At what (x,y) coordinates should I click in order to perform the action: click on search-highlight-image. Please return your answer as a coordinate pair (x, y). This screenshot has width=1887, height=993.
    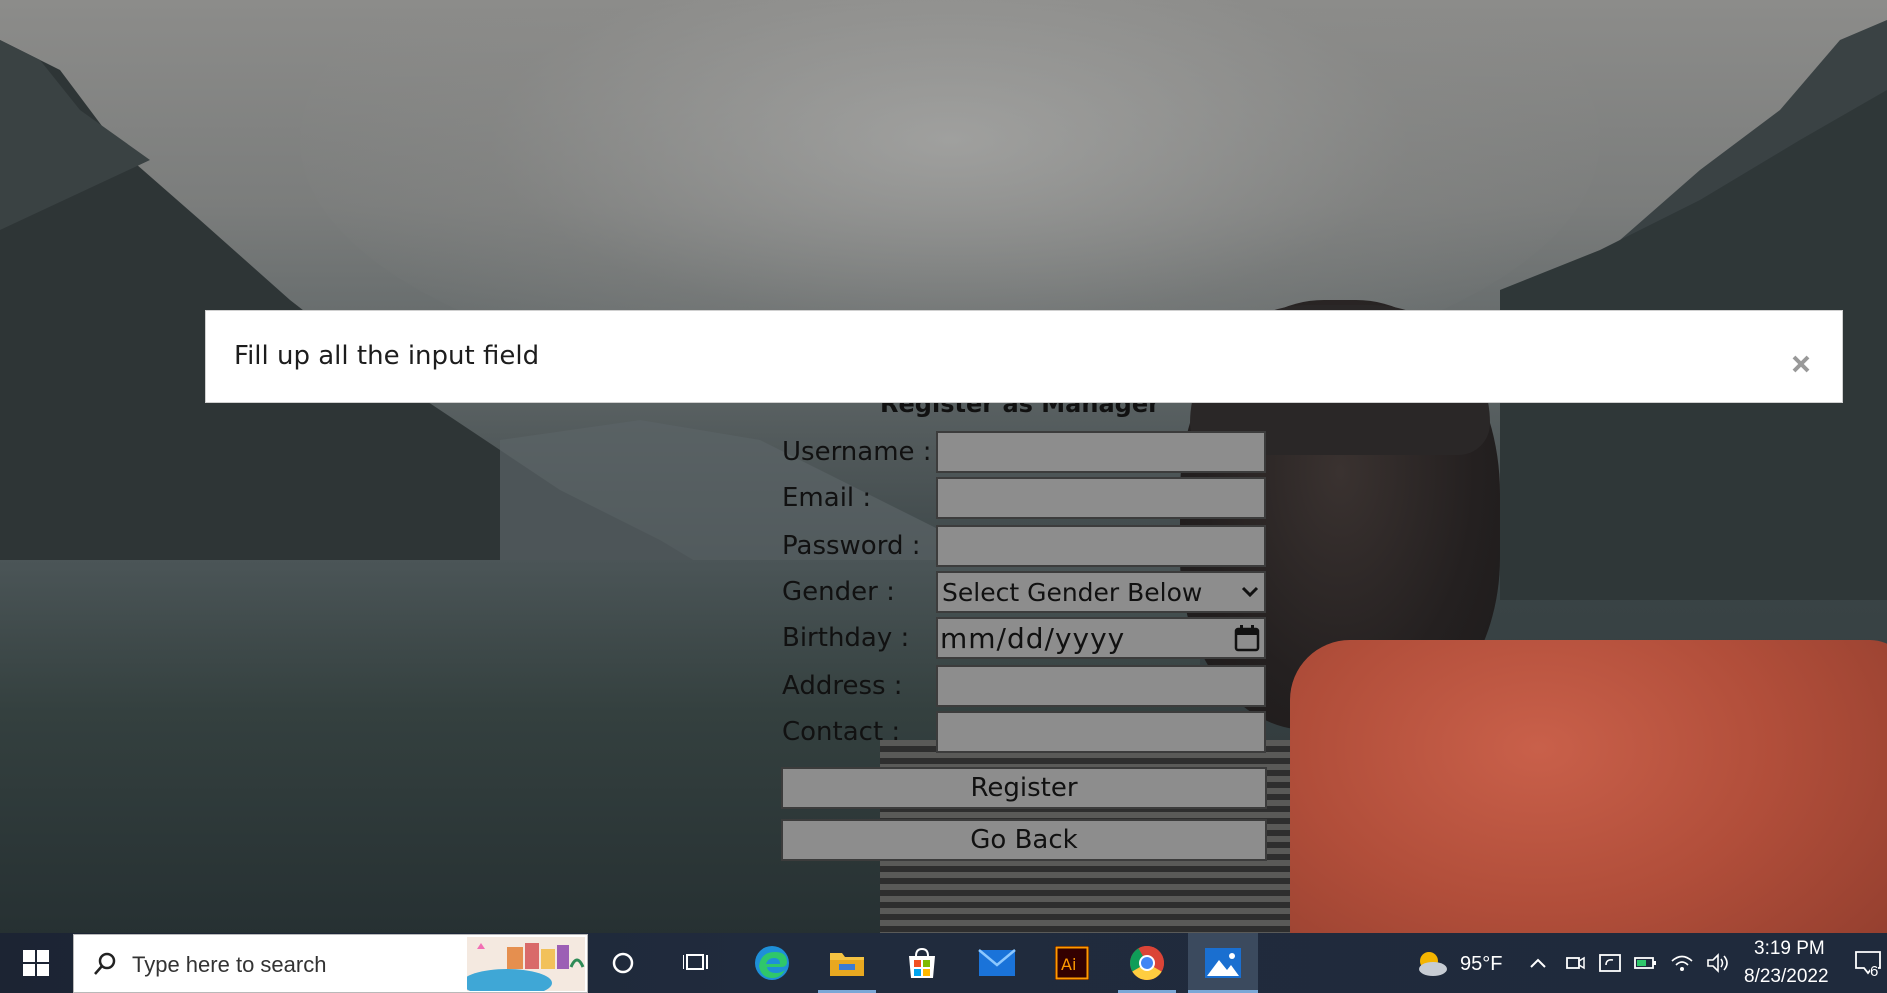
    Looking at the image, I should click on (526, 964).